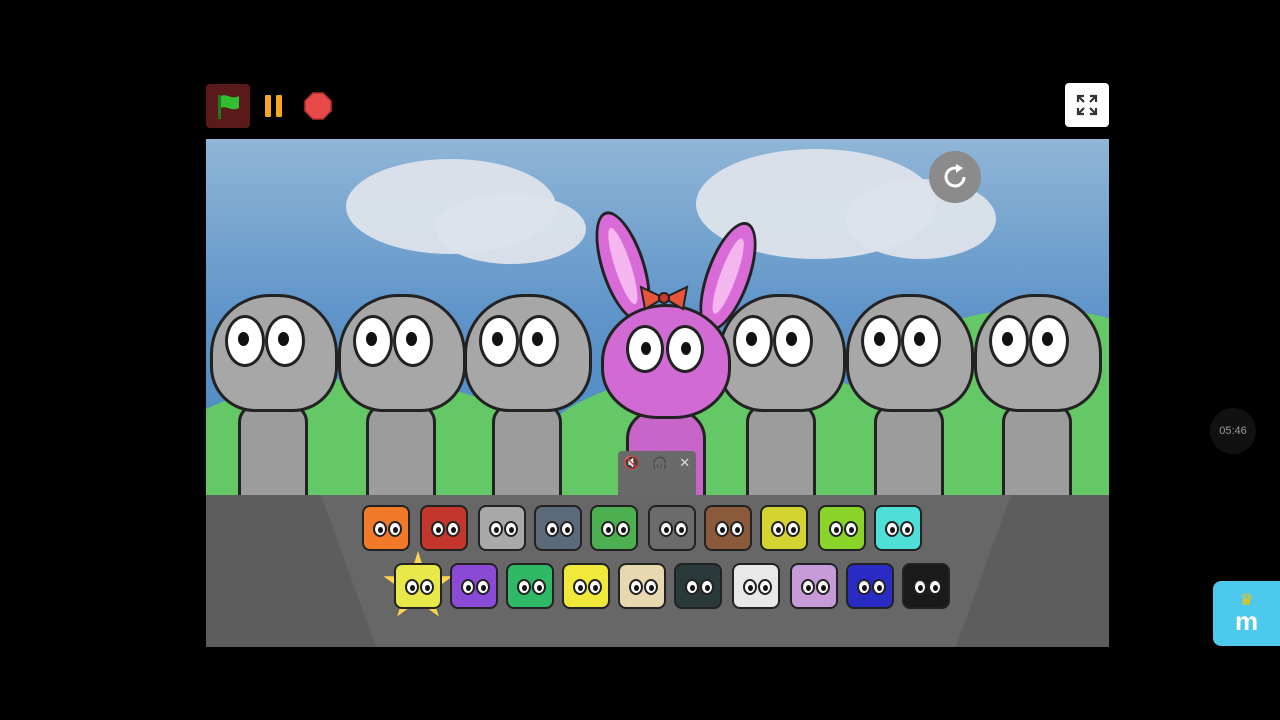 The height and width of the screenshot is (720, 1280). What do you see at coordinates (1233, 431) in the screenshot?
I see `timer-display: 05:46` at bounding box center [1233, 431].